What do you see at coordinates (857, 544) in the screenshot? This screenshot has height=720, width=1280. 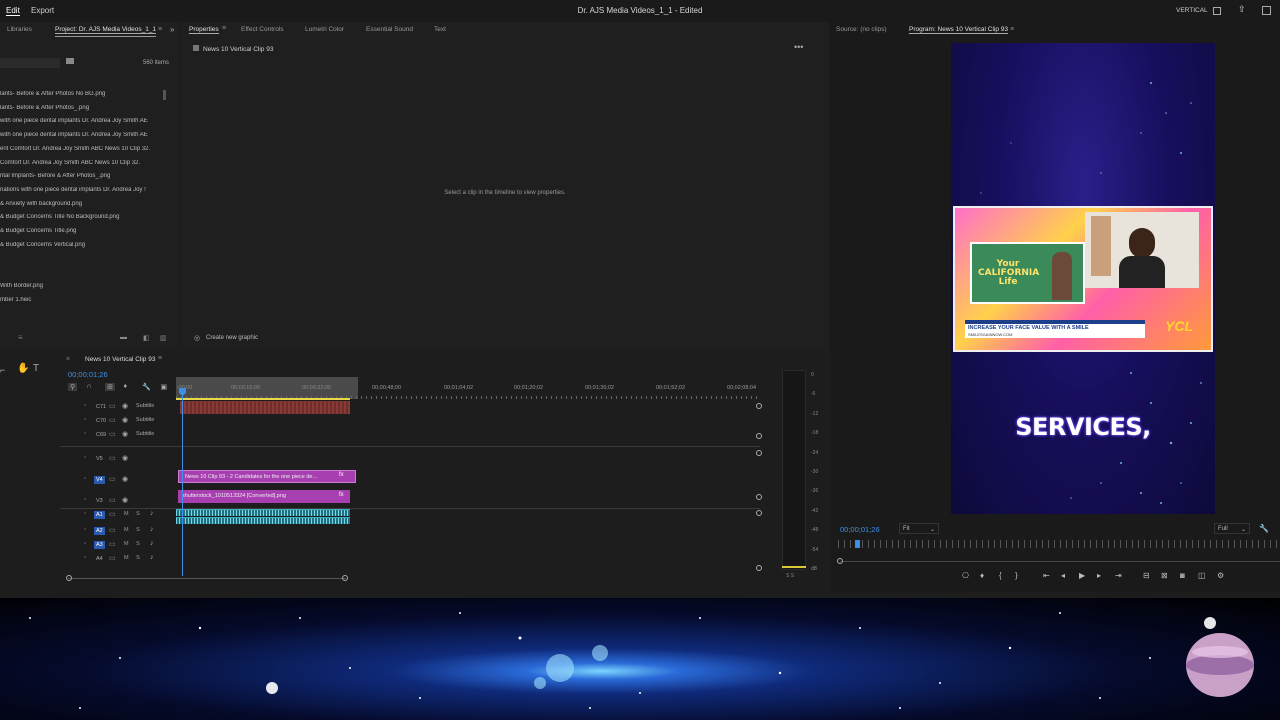 I see `program-playhead` at bounding box center [857, 544].